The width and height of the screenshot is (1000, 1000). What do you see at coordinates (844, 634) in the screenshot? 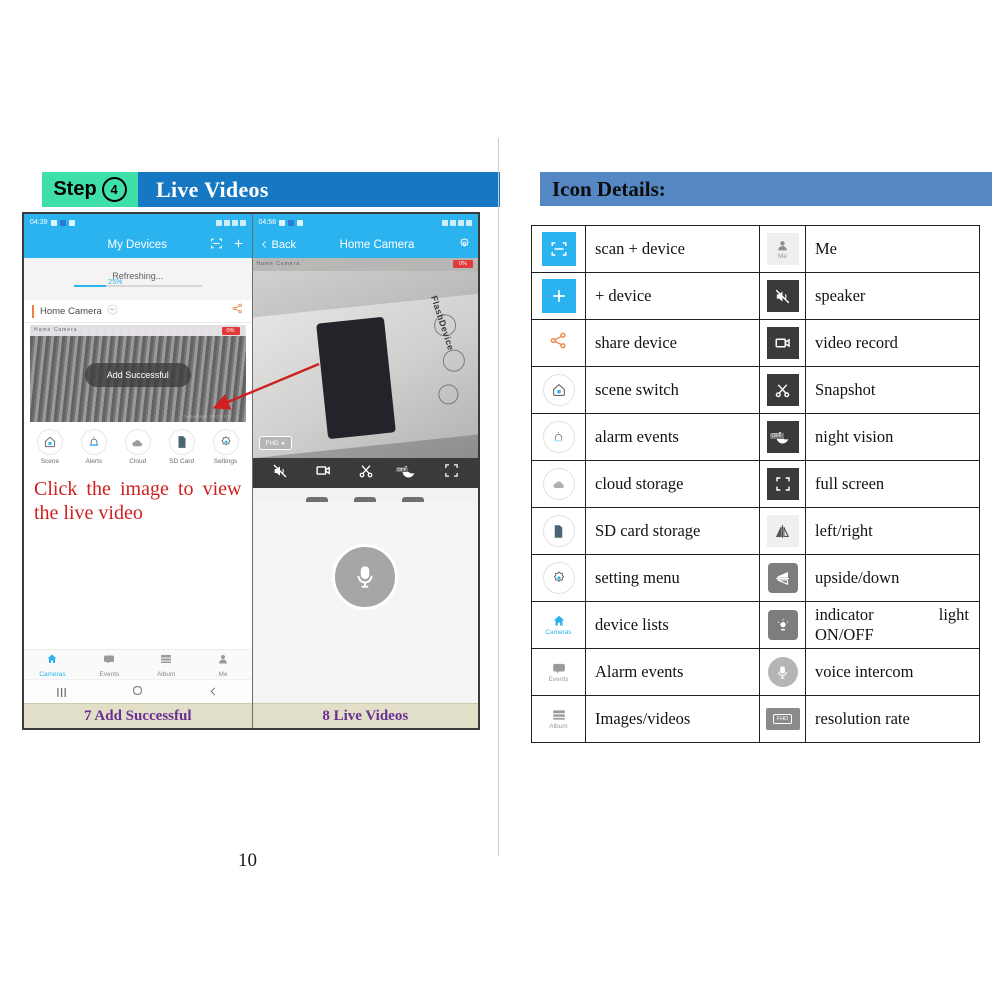
I see `indicator-label-c: ON/OFF` at bounding box center [844, 634].